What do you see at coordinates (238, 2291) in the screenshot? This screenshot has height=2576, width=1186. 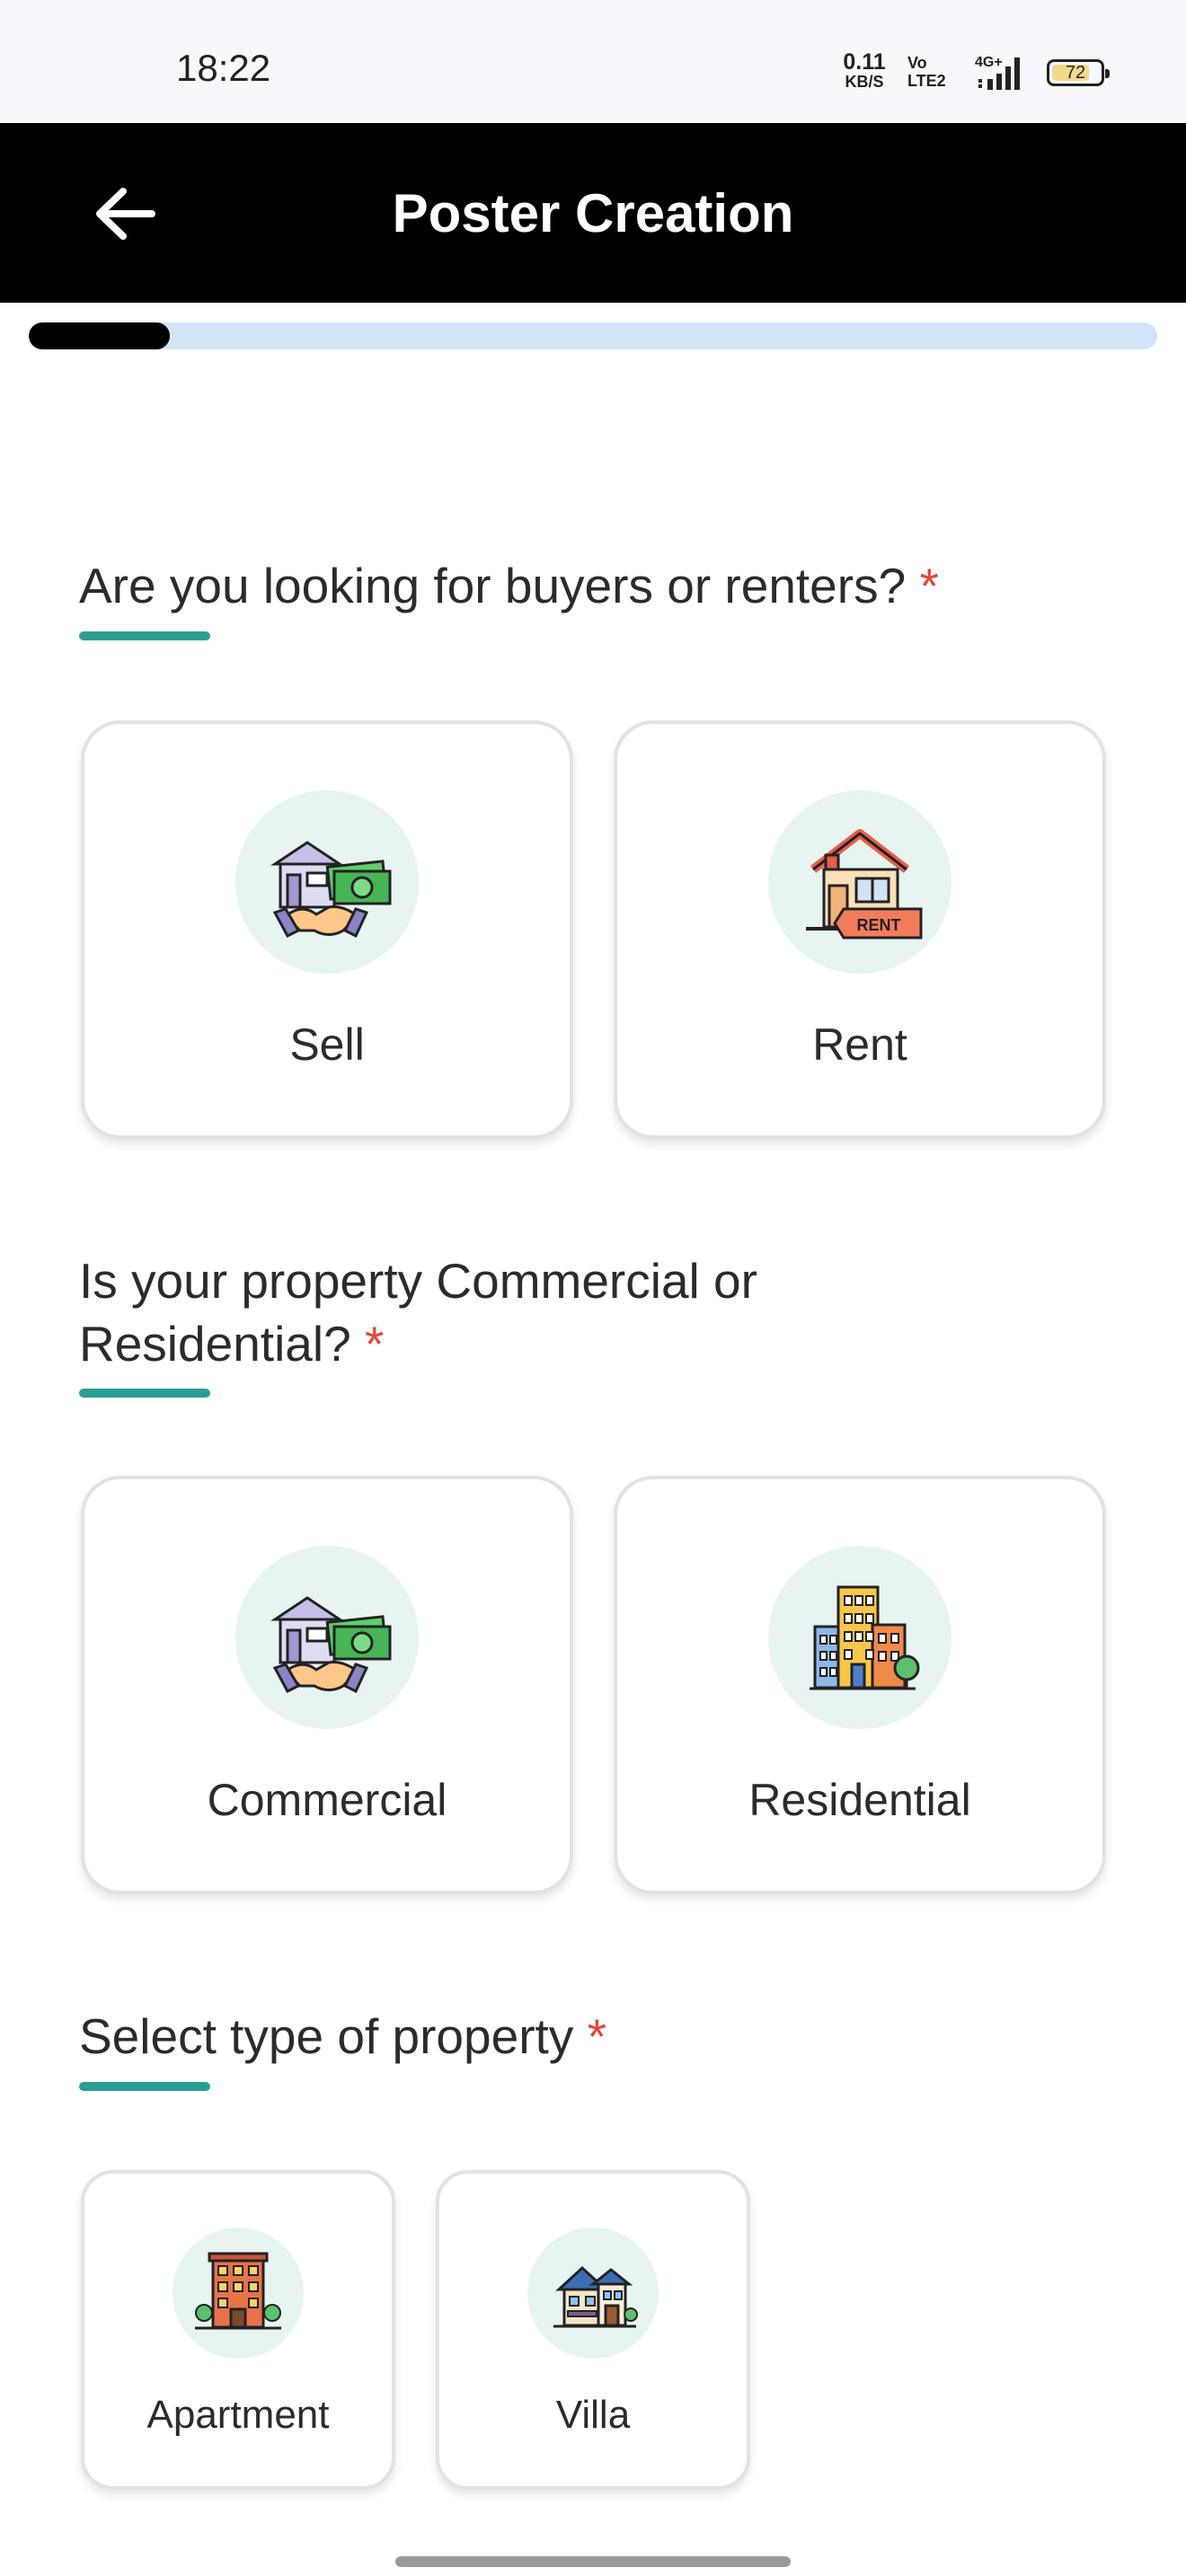 I see `apartment-building-icon` at bounding box center [238, 2291].